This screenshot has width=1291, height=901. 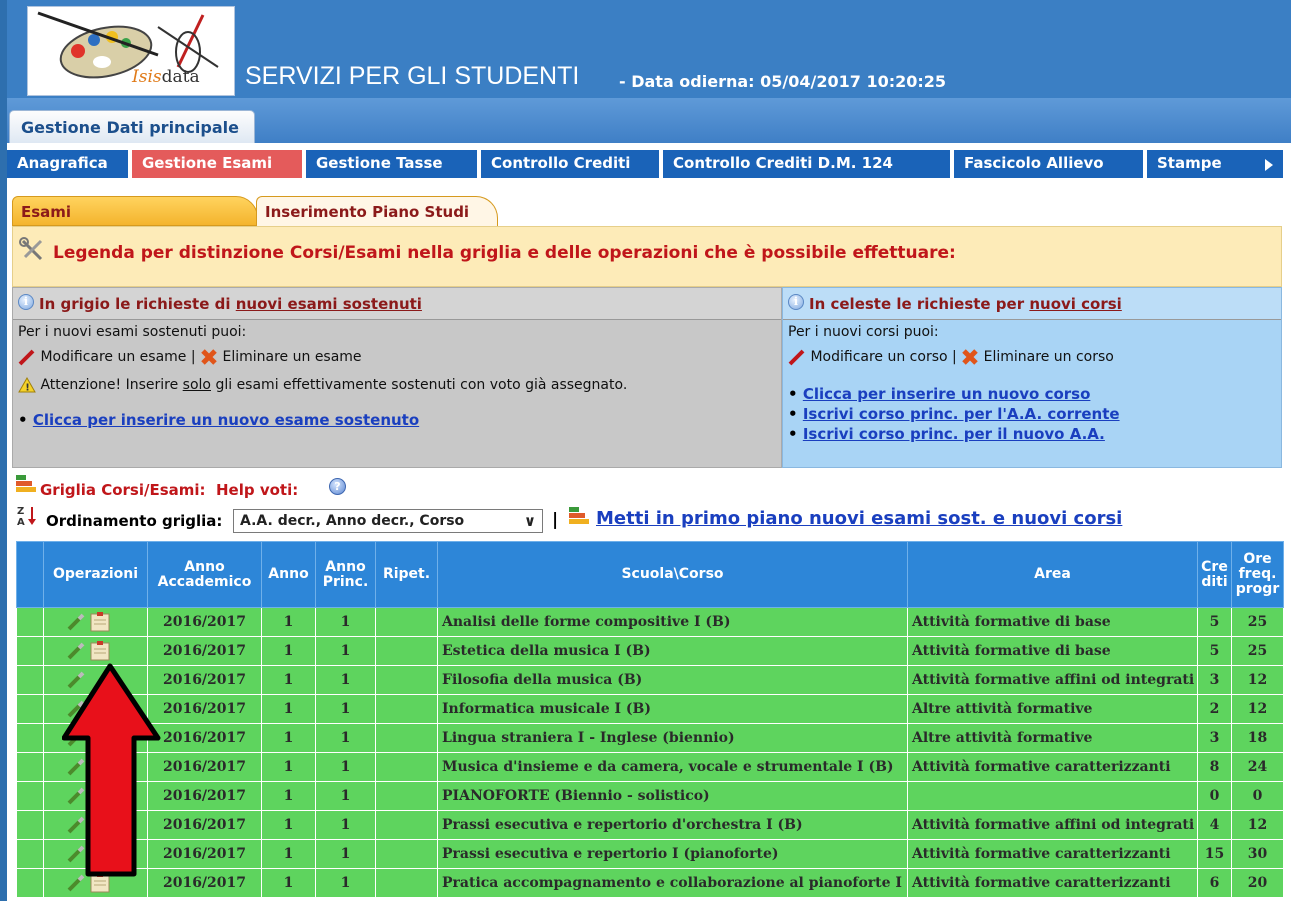 I want to click on link-iscrivi-nuovo-aa: Iscrivi corso princ. per il nuovo A.A., so click(x=954, y=434).